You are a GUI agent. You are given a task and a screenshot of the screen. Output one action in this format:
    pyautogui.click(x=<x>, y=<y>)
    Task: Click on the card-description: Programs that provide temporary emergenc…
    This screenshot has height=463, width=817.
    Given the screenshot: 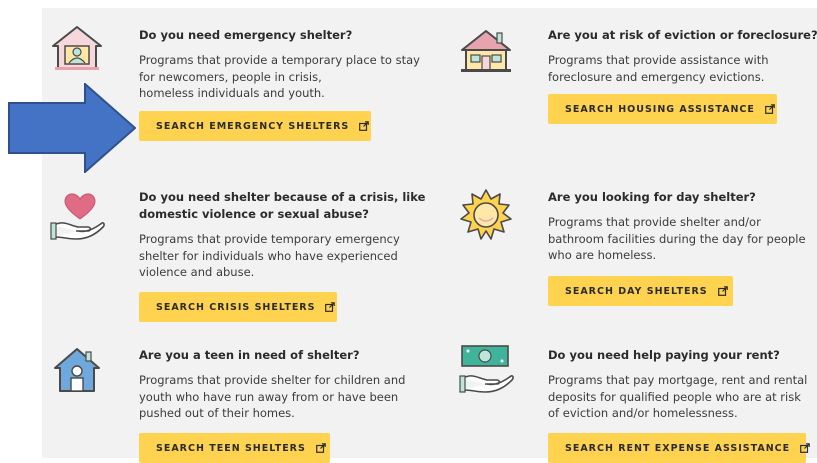 What is the action you would take?
    pyautogui.click(x=269, y=255)
    